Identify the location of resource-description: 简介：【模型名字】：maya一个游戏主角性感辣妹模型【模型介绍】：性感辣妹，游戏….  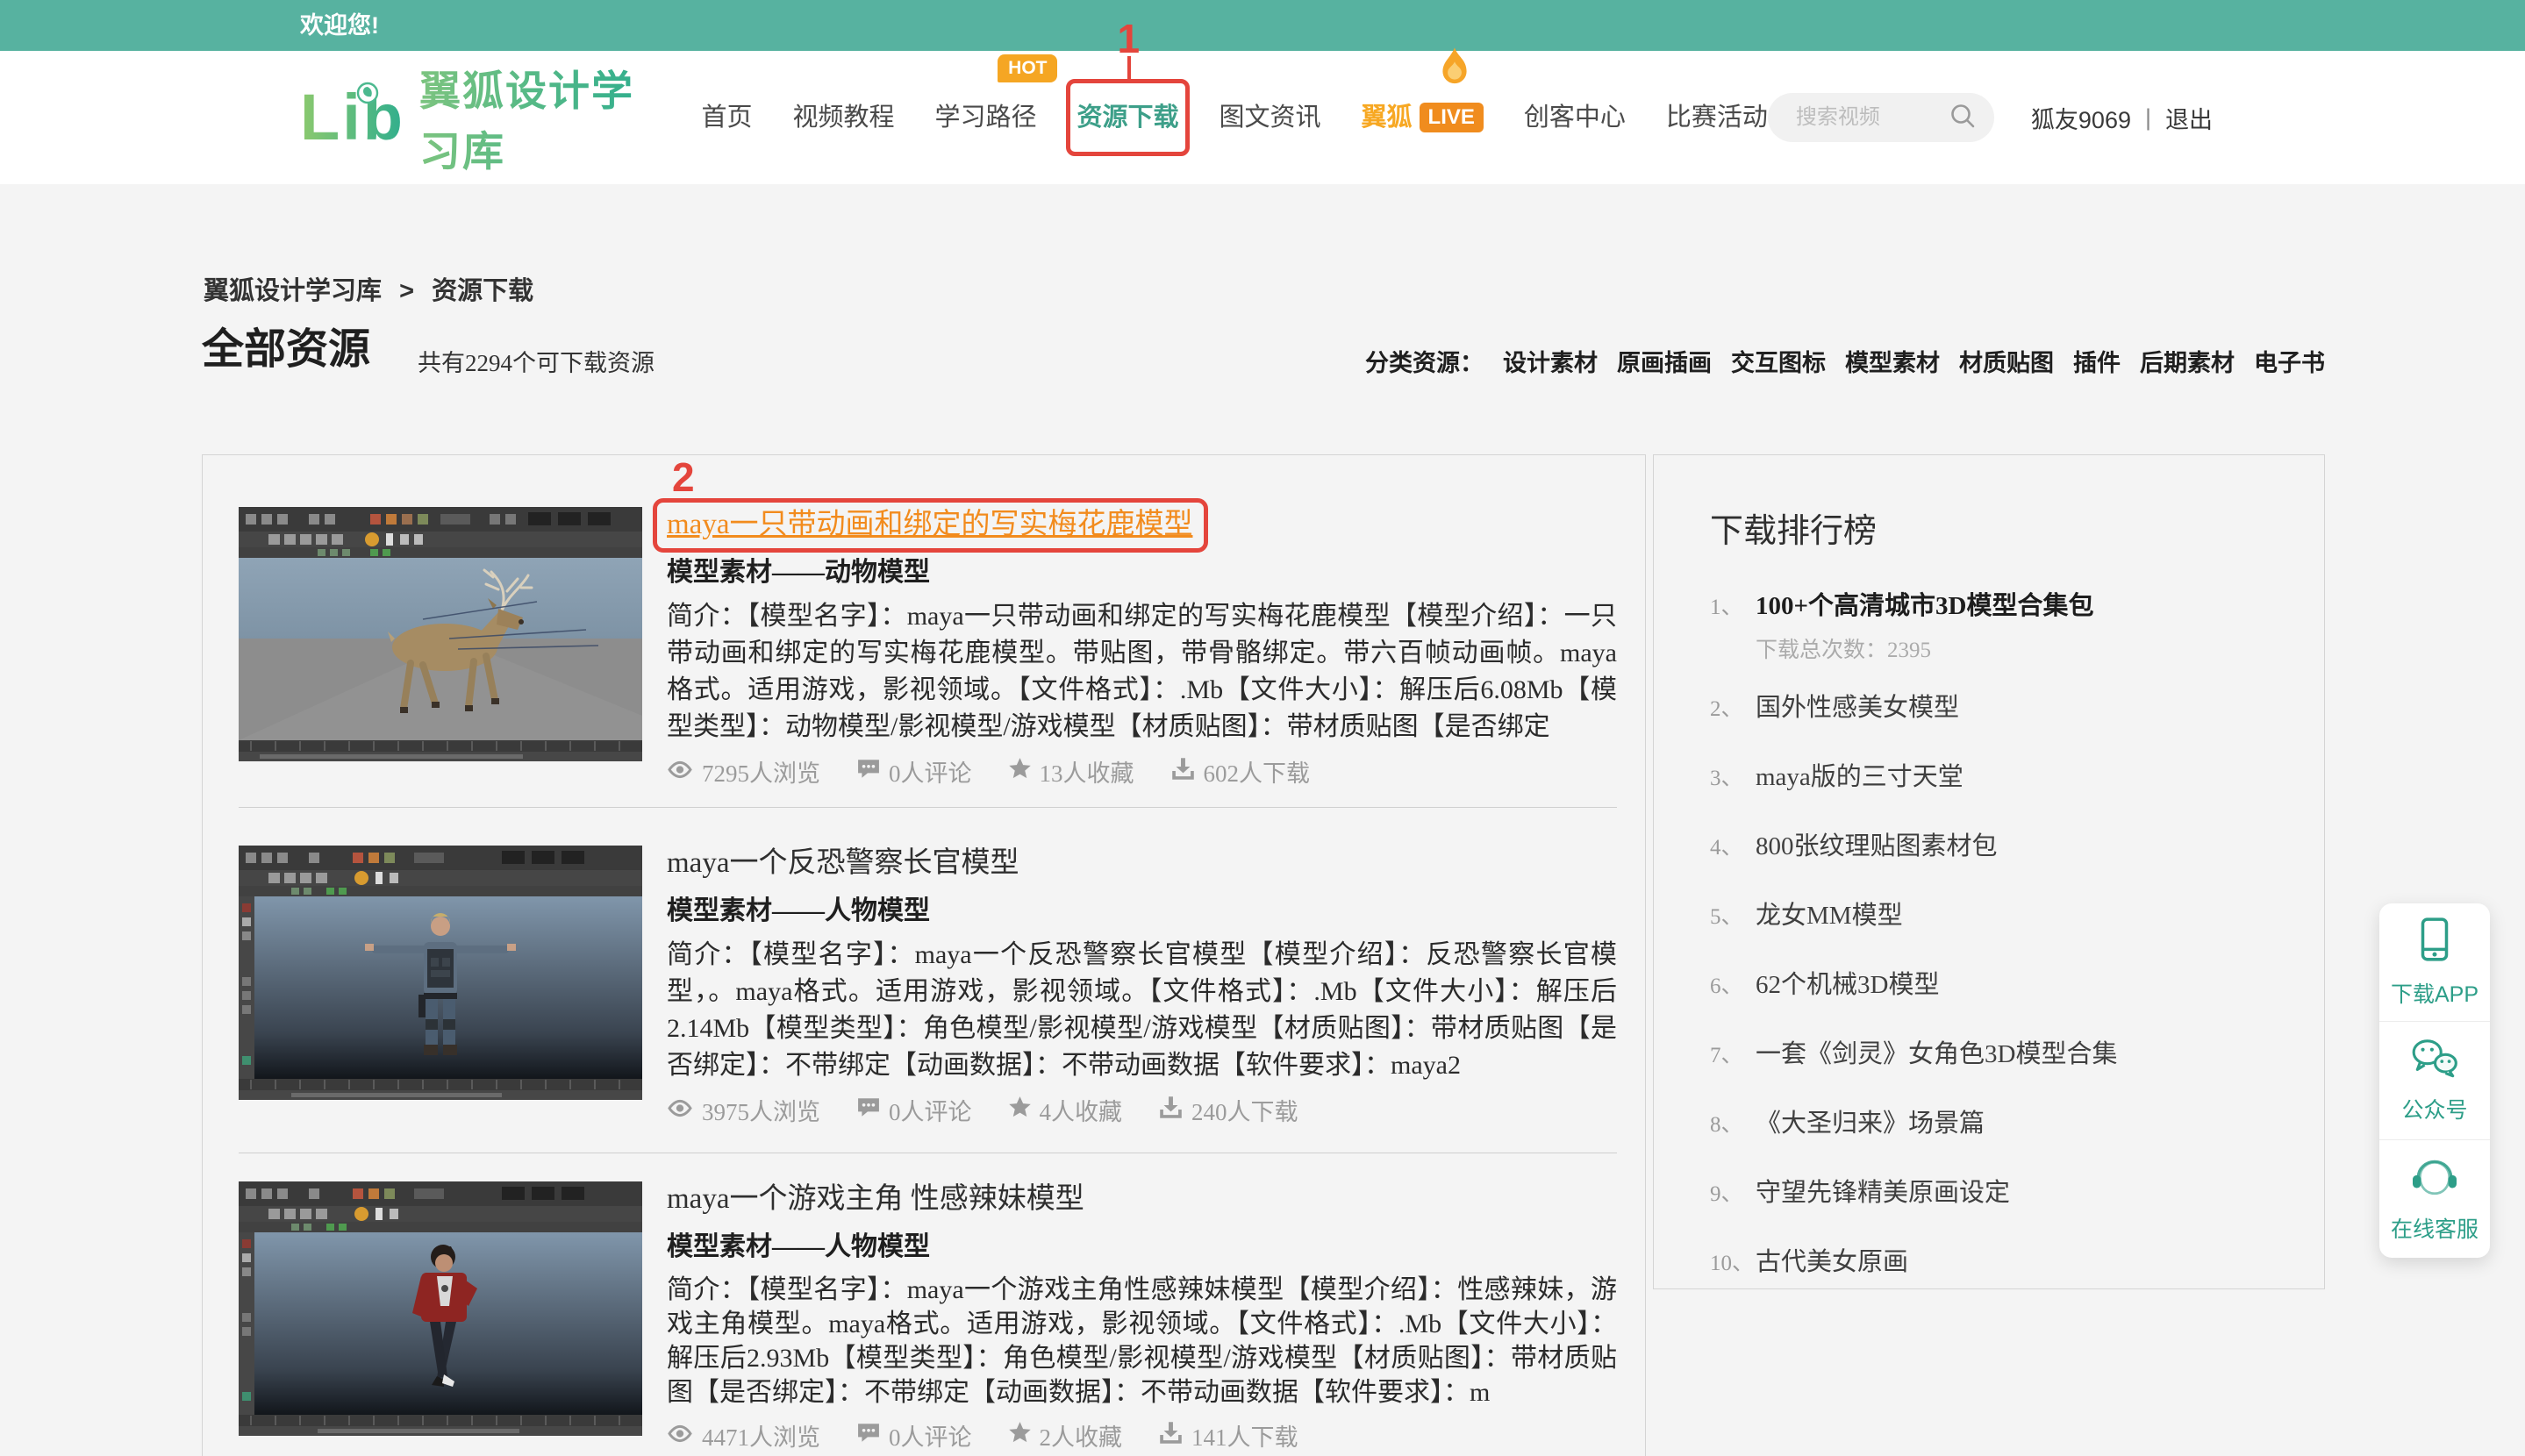
(1142, 1341).